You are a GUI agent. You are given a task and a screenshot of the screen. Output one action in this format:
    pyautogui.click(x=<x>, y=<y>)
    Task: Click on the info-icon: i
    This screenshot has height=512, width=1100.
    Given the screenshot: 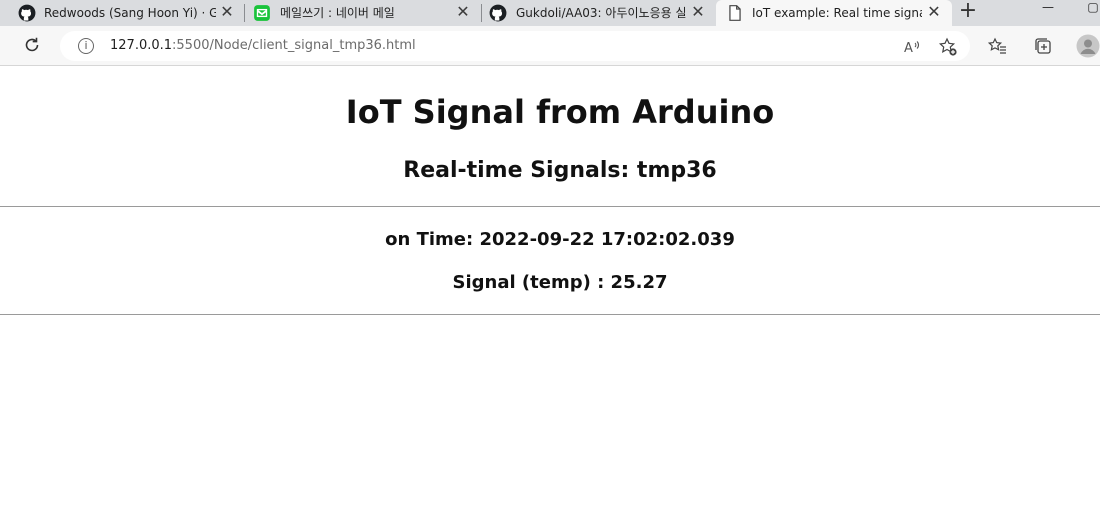 What is the action you would take?
    pyautogui.click(x=86, y=46)
    